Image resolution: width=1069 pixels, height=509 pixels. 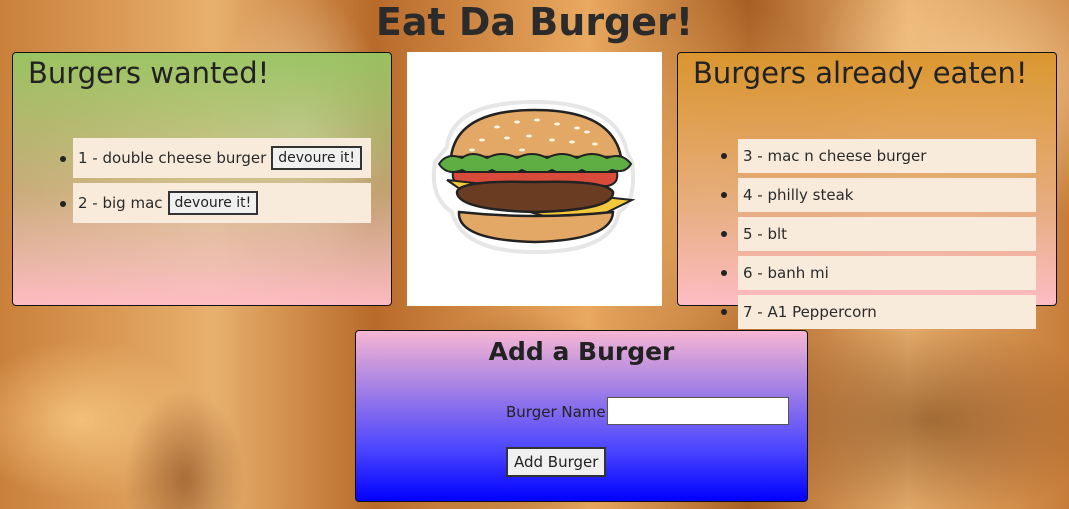 I want to click on add-burger-button: Add Burger, so click(x=556, y=462).